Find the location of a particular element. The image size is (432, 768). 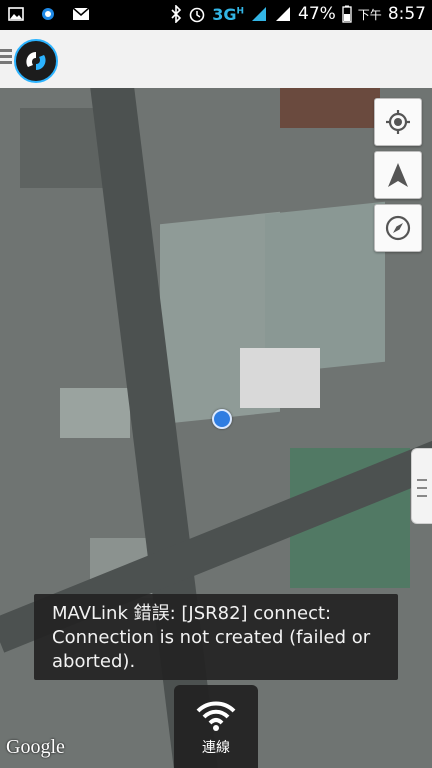

current-location-marker is located at coordinates (222, 419).